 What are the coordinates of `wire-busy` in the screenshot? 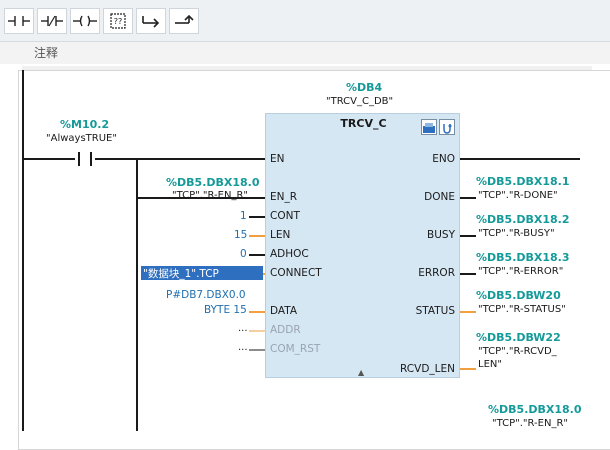 It's located at (468, 236).